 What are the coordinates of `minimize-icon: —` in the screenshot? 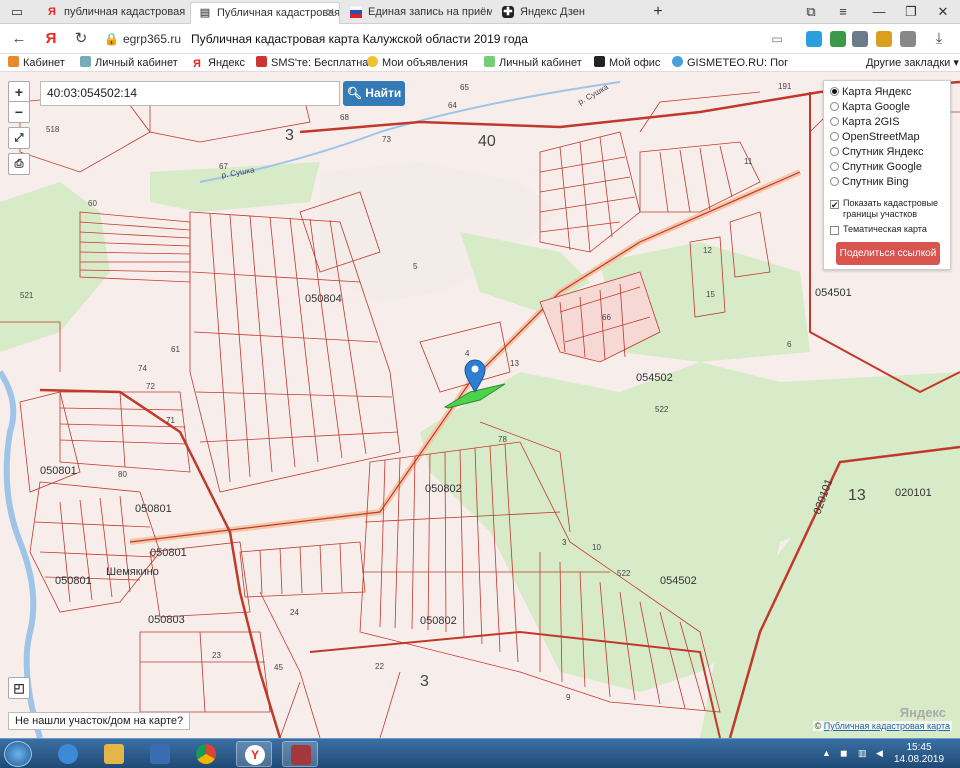 It's located at (879, 12).